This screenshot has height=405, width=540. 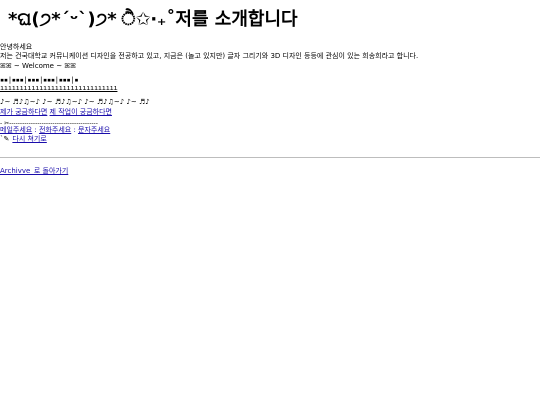 I want to click on music-notes-decoration: ♪~ ♬♪♫~♪ ♪~ ♬♪♫~♪ ♪~ ♬♪♫~♪ ♪~ ♬♪, so click(x=75, y=102).